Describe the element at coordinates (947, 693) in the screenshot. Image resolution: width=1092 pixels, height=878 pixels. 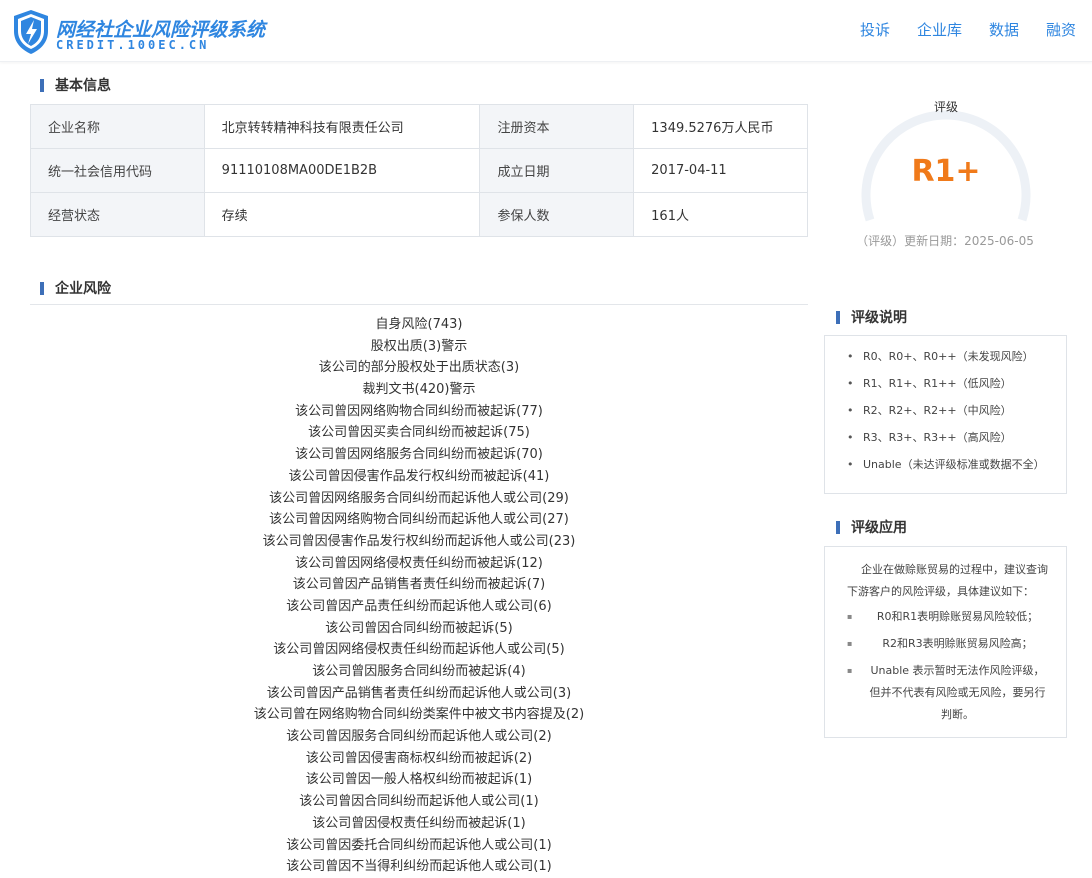
I see `list-item: Unable 表示暂时无法作风险评级，但并不代表有风险或无风险，要另行判断。` at that location.